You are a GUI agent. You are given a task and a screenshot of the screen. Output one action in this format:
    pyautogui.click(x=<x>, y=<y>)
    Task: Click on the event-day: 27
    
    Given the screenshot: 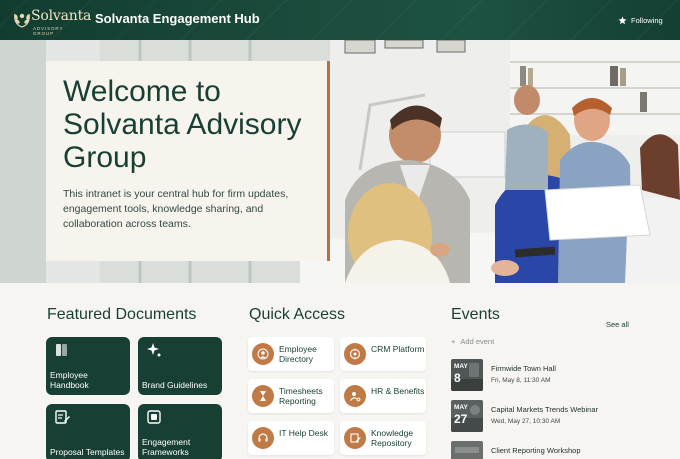 What is the action you would take?
    pyautogui.click(x=461, y=419)
    